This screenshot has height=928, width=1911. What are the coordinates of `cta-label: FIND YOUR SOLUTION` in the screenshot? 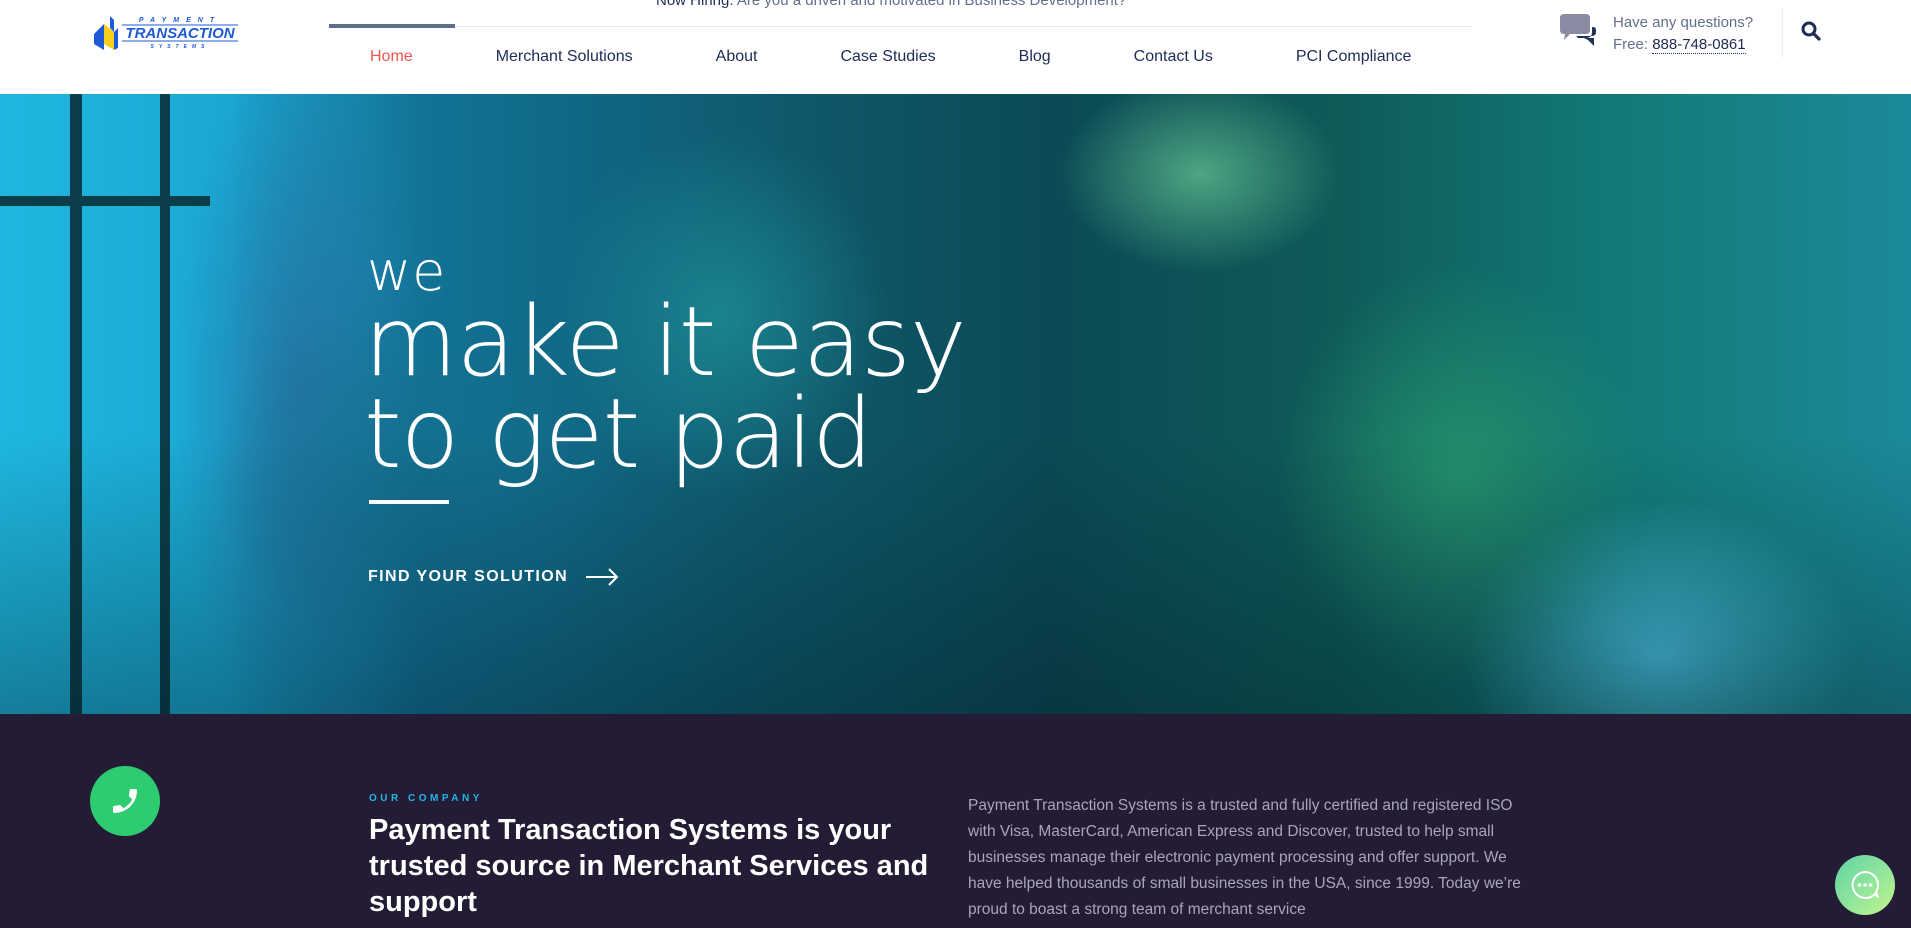 It's located at (468, 576).